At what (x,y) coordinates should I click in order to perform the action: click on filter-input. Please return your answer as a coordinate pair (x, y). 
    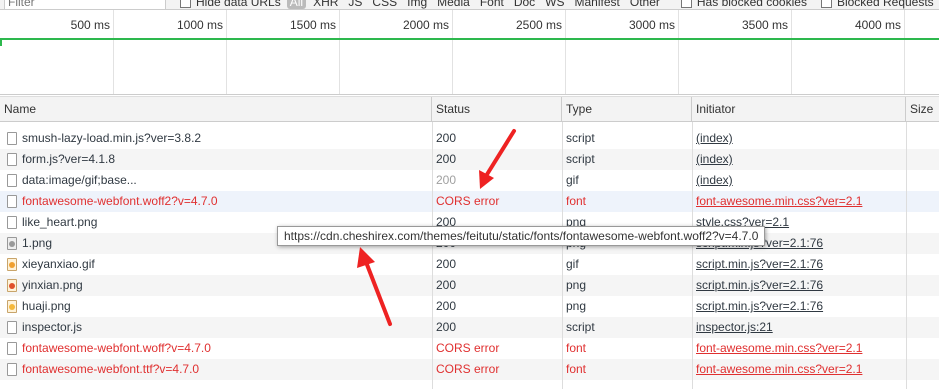
    Looking at the image, I should click on (85, 4).